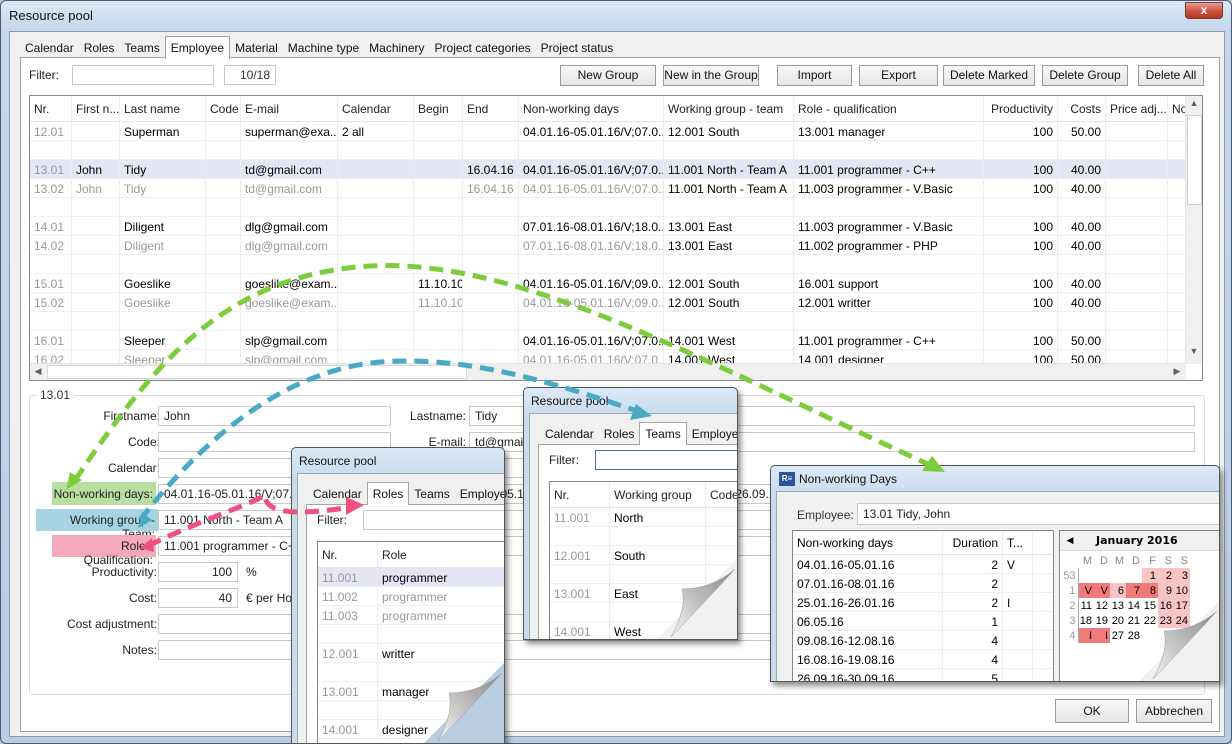 This screenshot has width=1232, height=744. What do you see at coordinates (256, 48) in the screenshot?
I see `tab-material: Material` at bounding box center [256, 48].